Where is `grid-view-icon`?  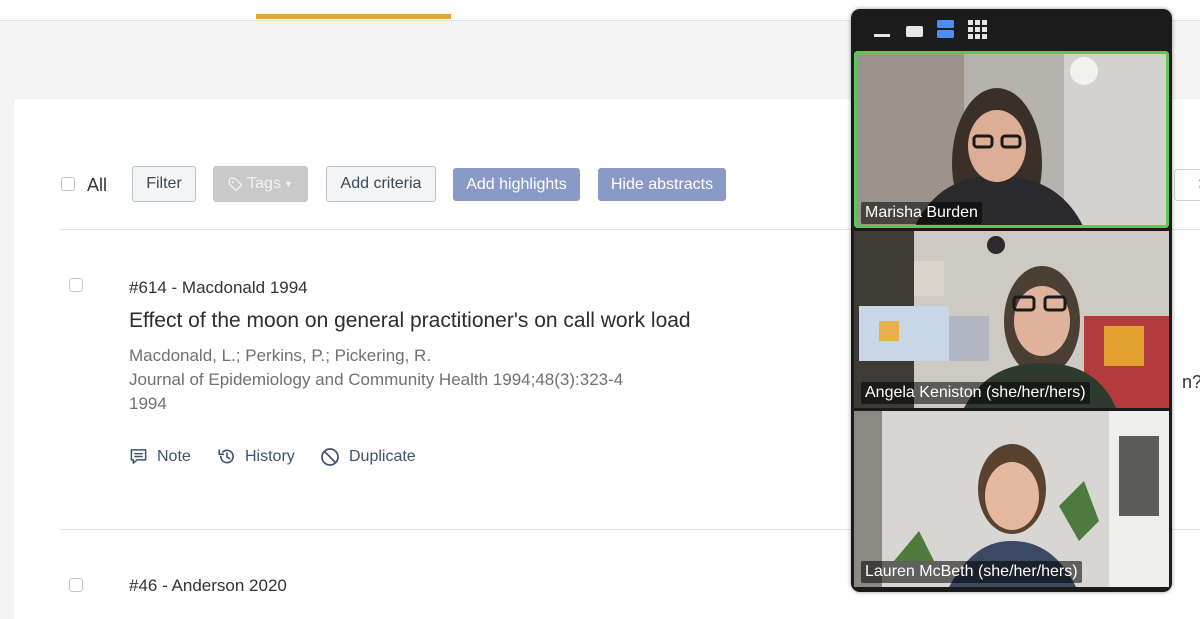 grid-view-icon is located at coordinates (977, 29).